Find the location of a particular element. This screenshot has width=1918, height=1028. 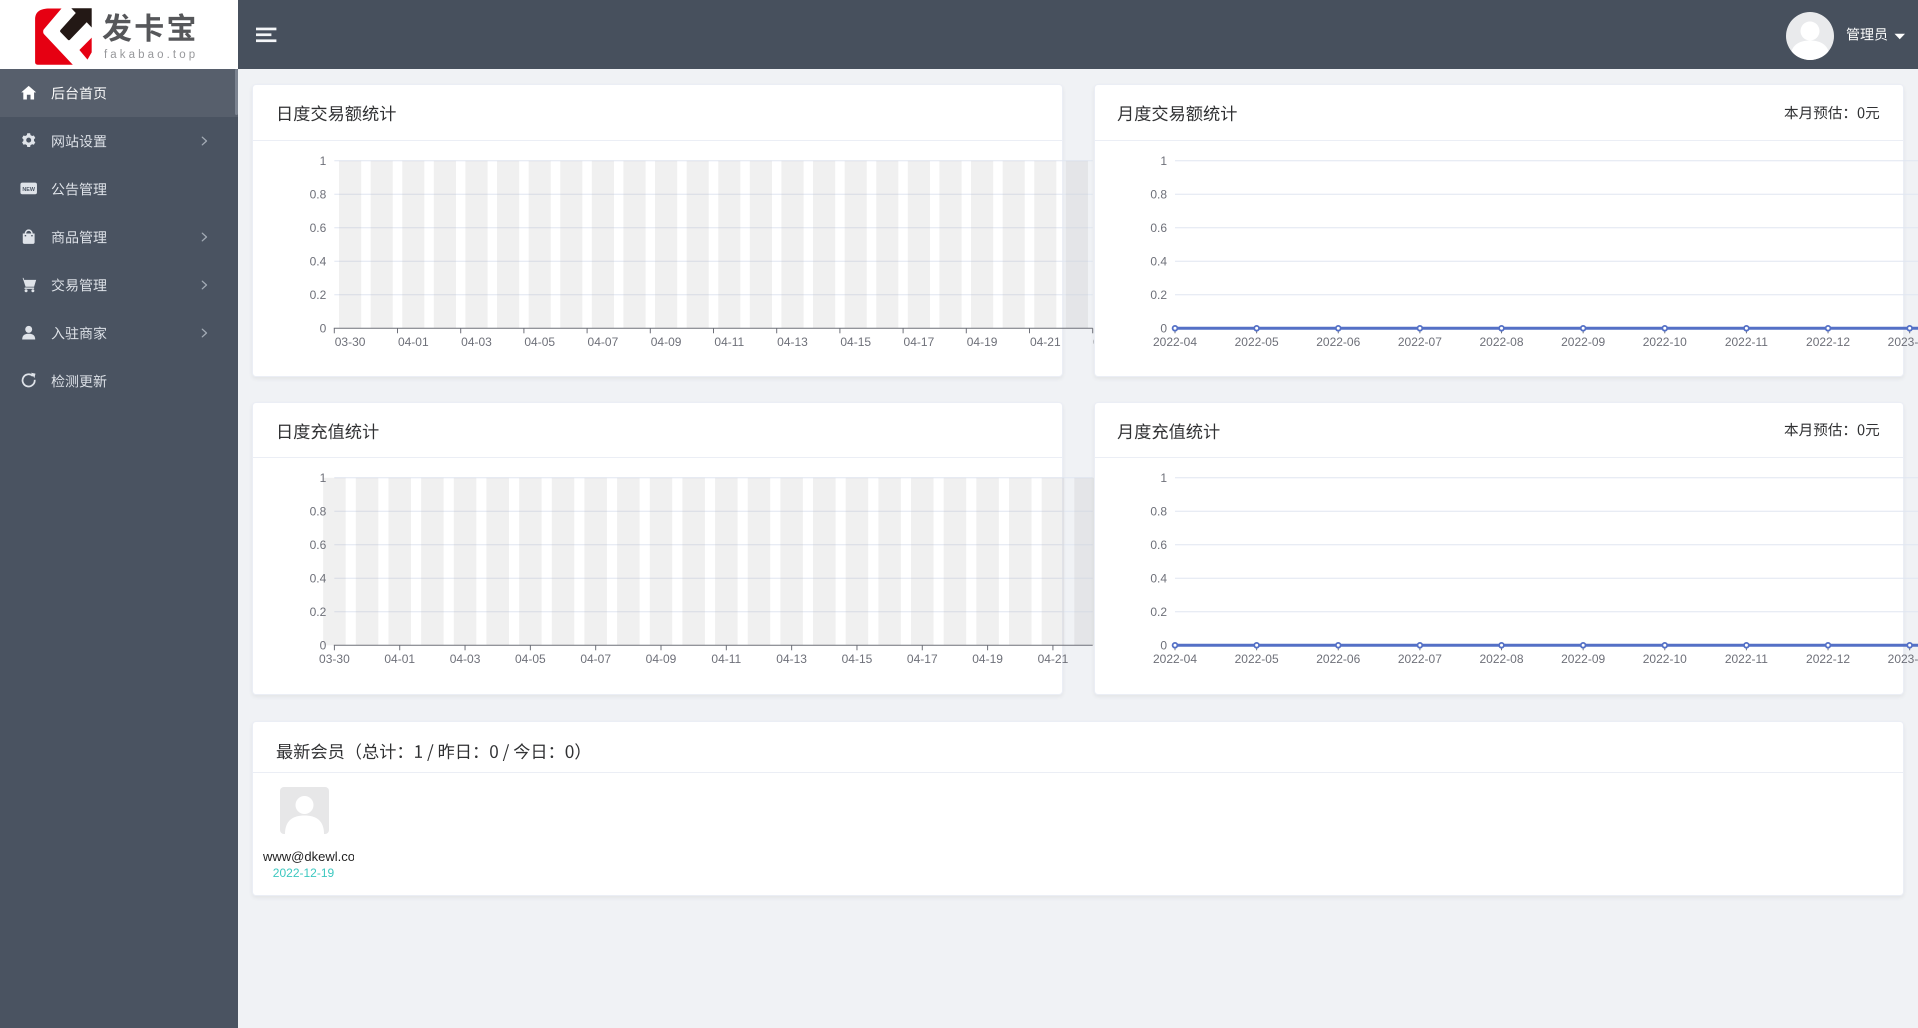

svg-text: NEW is located at coordinates (29, 190).